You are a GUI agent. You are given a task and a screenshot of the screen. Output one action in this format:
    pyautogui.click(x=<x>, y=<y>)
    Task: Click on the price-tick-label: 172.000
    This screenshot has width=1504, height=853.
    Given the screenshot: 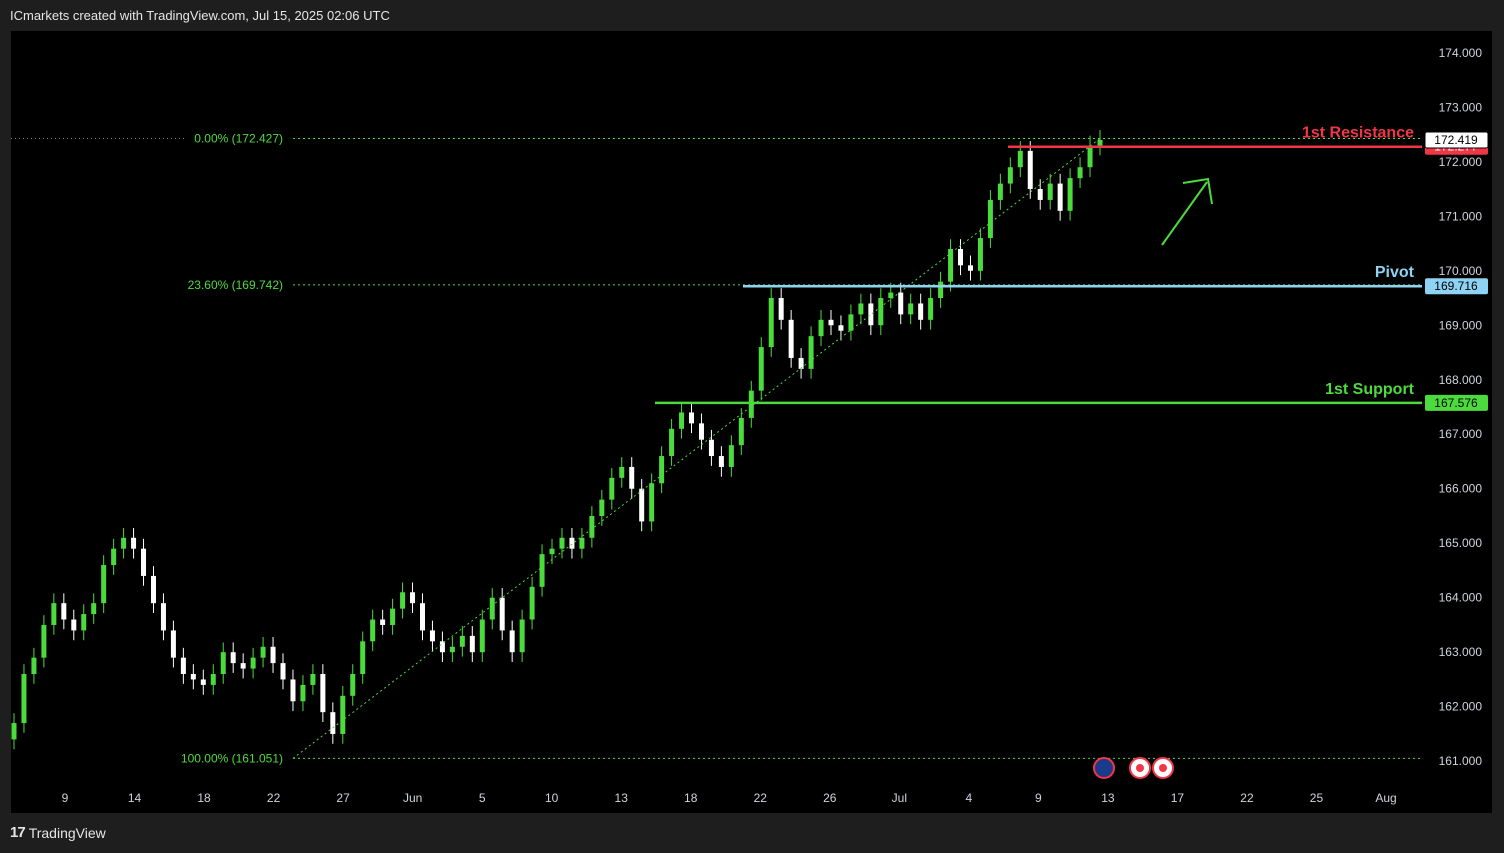 What is the action you would take?
    pyautogui.click(x=1461, y=162)
    